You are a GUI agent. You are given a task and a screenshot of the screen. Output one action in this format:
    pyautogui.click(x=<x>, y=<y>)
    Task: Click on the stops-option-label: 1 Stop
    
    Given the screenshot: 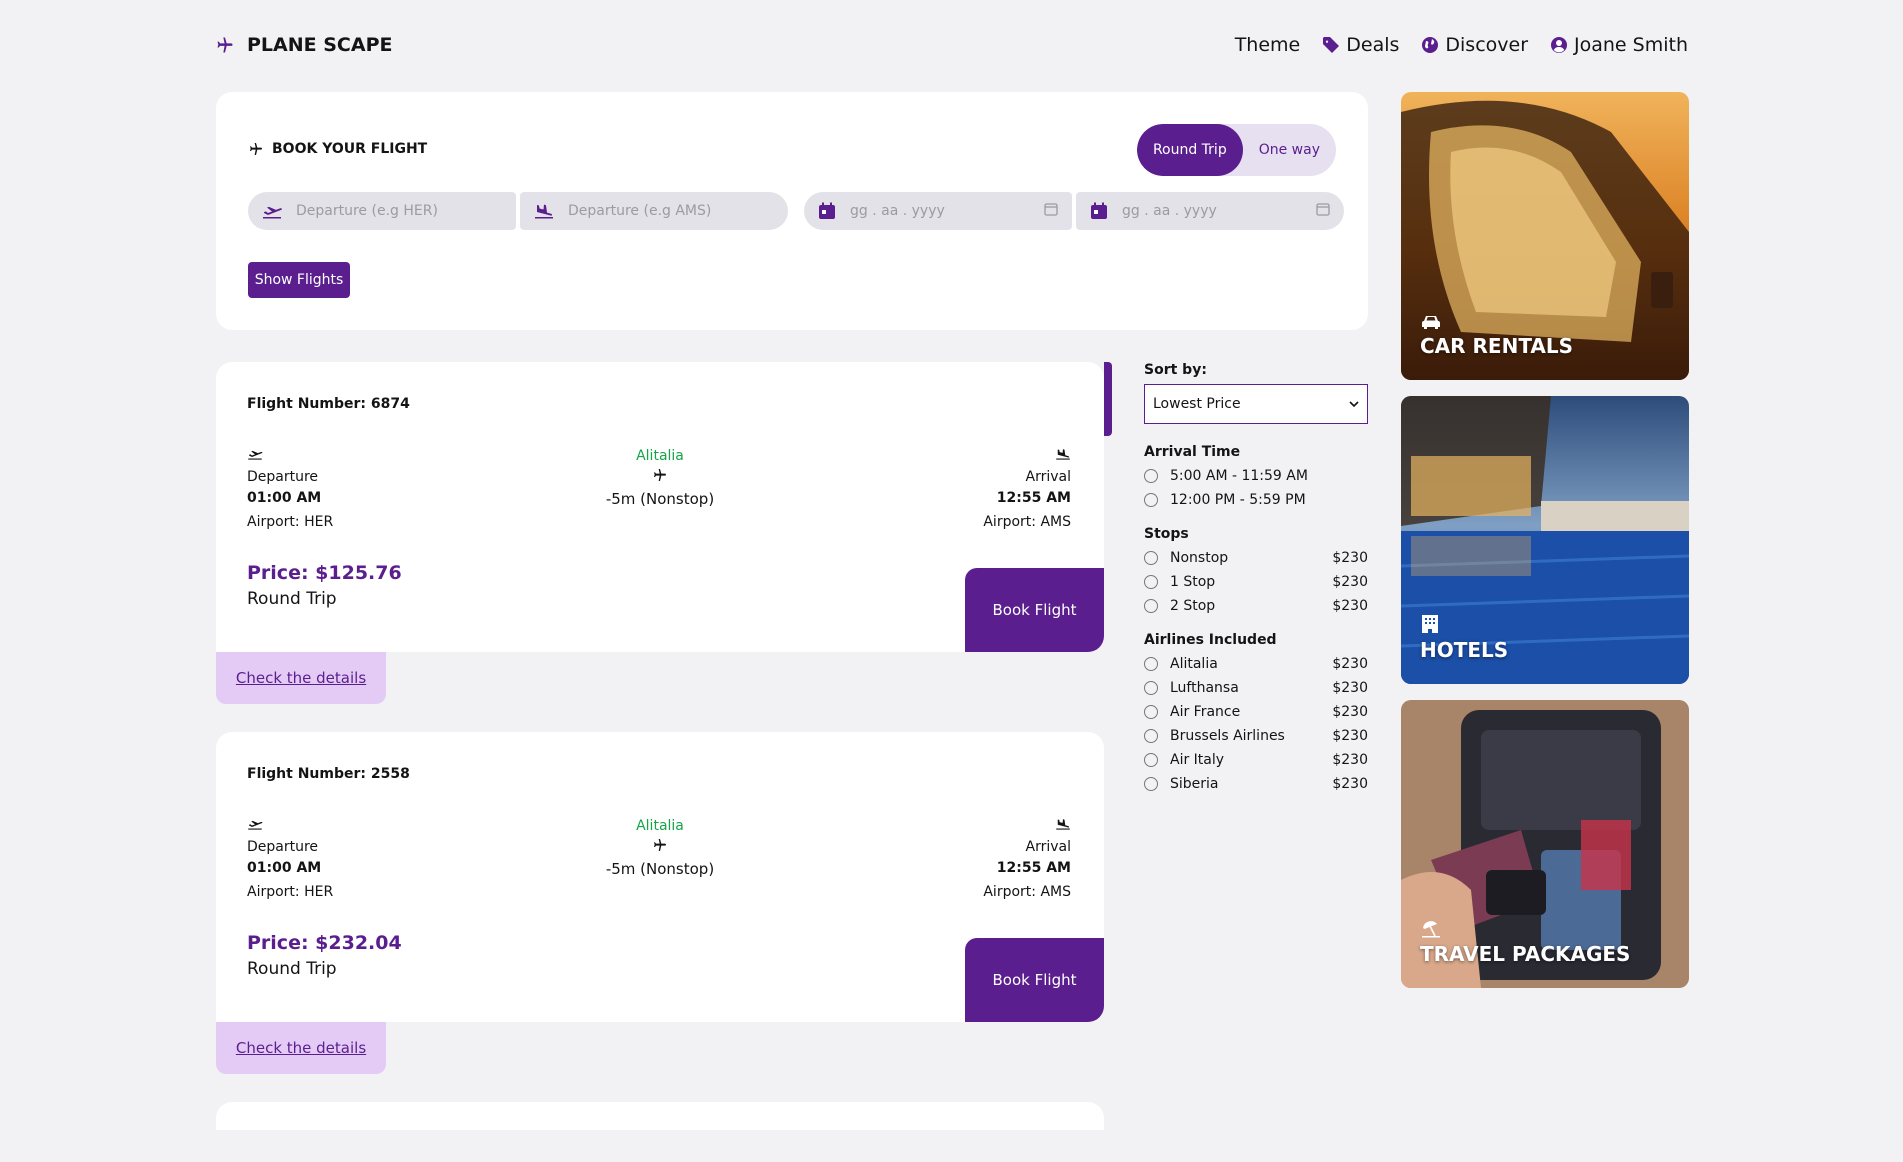 What is the action you would take?
    pyautogui.click(x=1193, y=582)
    